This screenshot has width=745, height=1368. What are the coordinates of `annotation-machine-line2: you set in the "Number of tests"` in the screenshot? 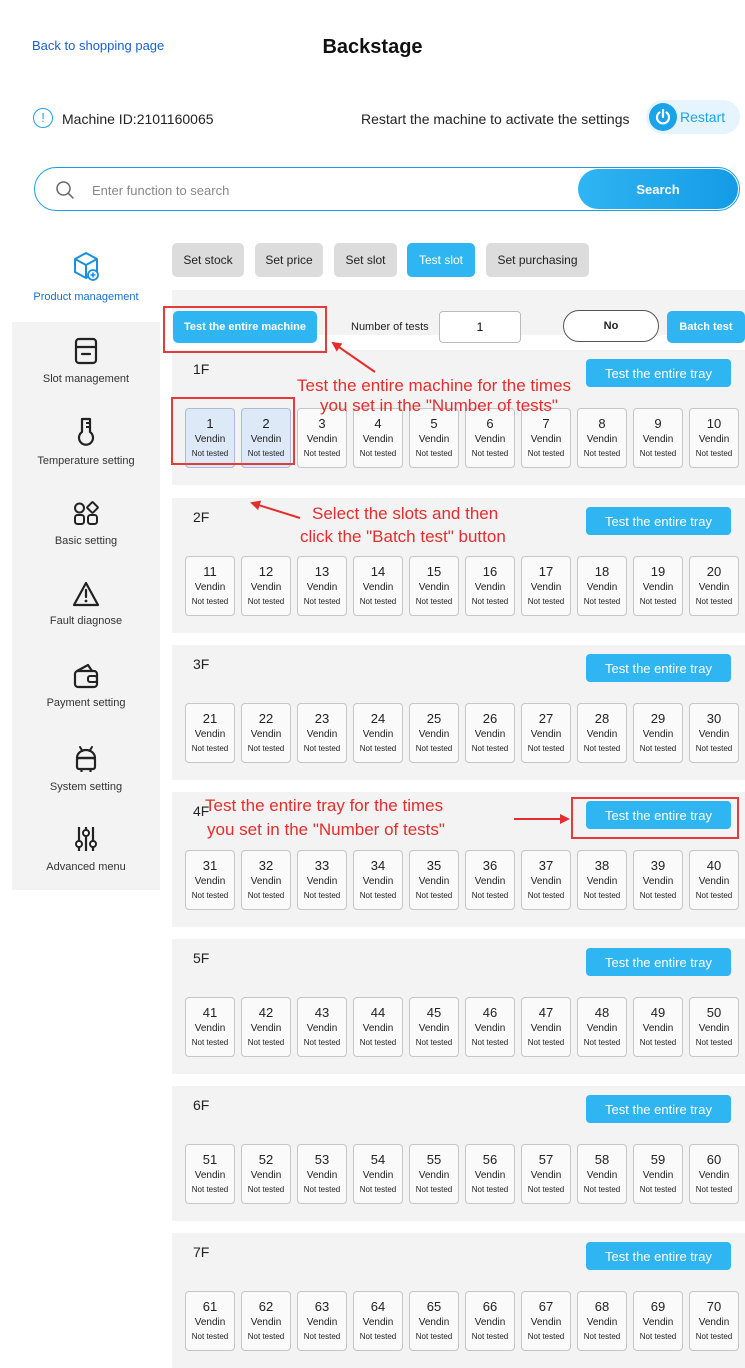 It's located at (439, 405).